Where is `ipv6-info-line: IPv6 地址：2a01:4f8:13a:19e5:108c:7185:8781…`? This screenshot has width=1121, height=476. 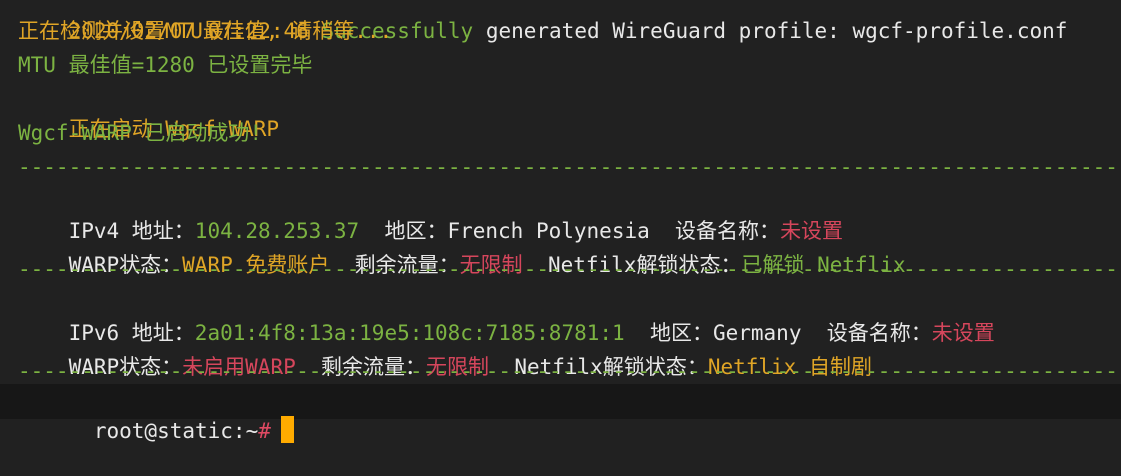
ipv6-info-line: IPv6 地址：2a01:4f8:13a:19e5:108c:7185:8781… is located at coordinates (506, 316).